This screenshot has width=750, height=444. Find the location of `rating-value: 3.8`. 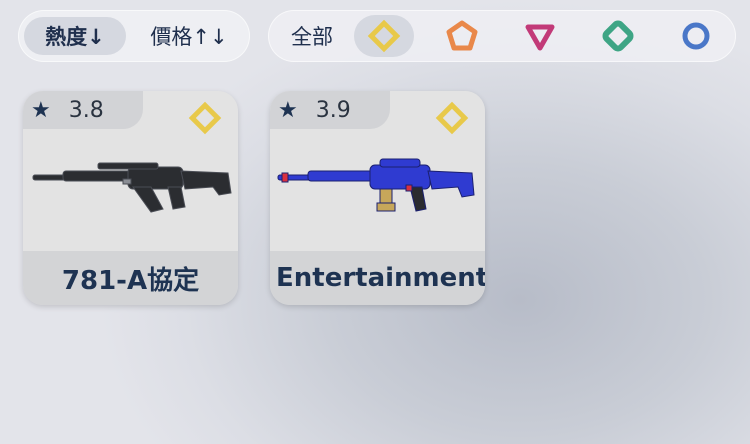

rating-value: 3.8 is located at coordinates (86, 110).